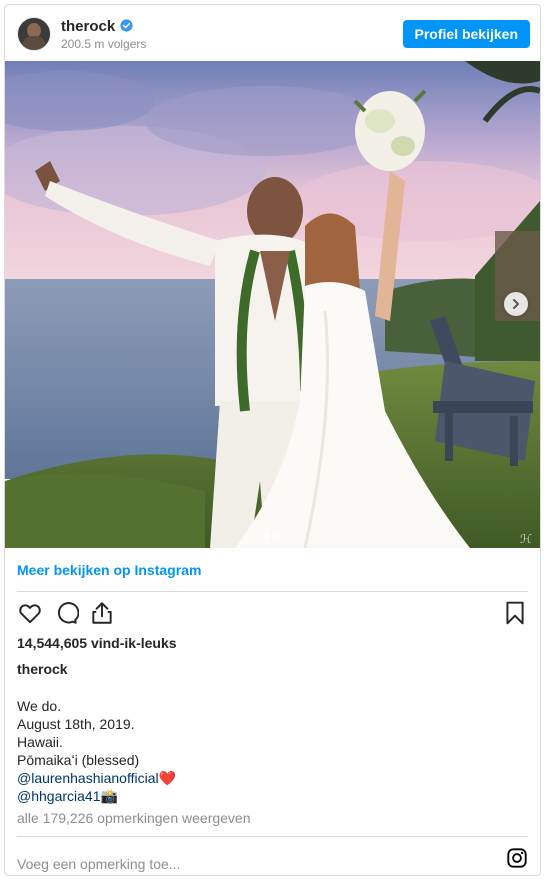 Image resolution: width=544 pixels, height=880 pixels. I want to click on comment-icon, so click(66, 613).